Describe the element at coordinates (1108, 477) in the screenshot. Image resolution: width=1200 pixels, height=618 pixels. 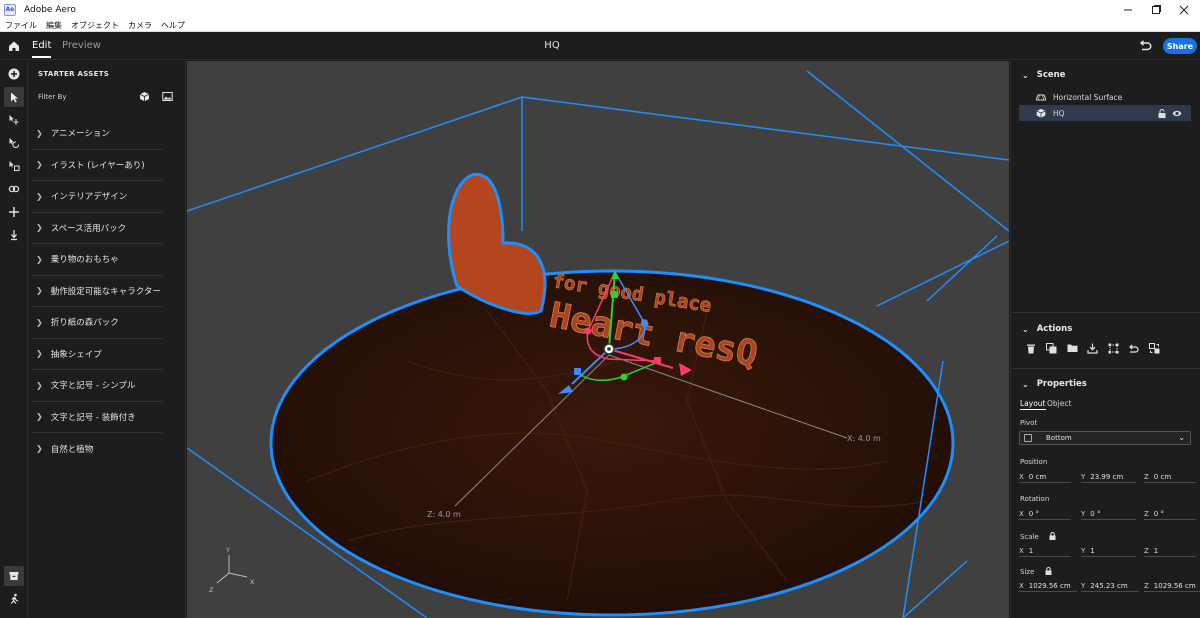
I see `position-y-field: Y 23.99 cm` at that location.